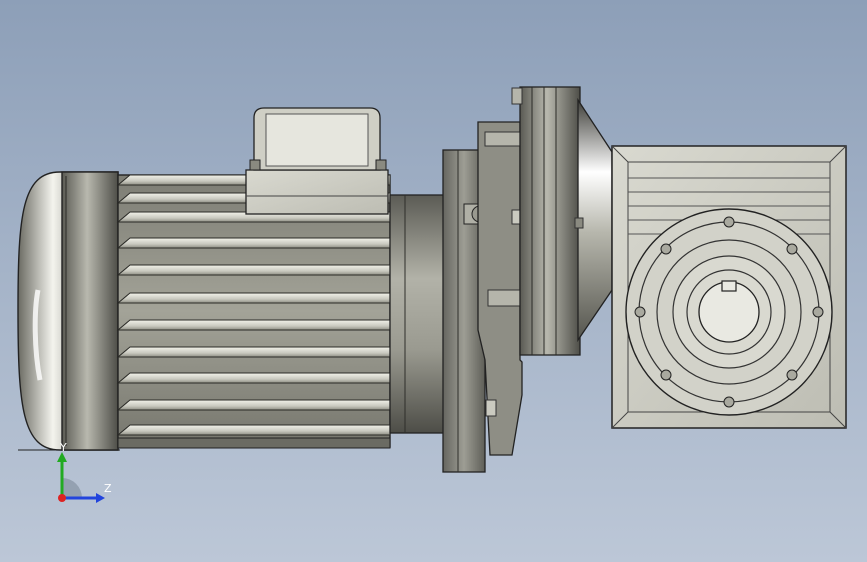 This screenshot has height=562, width=867. Describe the element at coordinates (418, 314) in the screenshot. I see `motor-front-shield` at that location.